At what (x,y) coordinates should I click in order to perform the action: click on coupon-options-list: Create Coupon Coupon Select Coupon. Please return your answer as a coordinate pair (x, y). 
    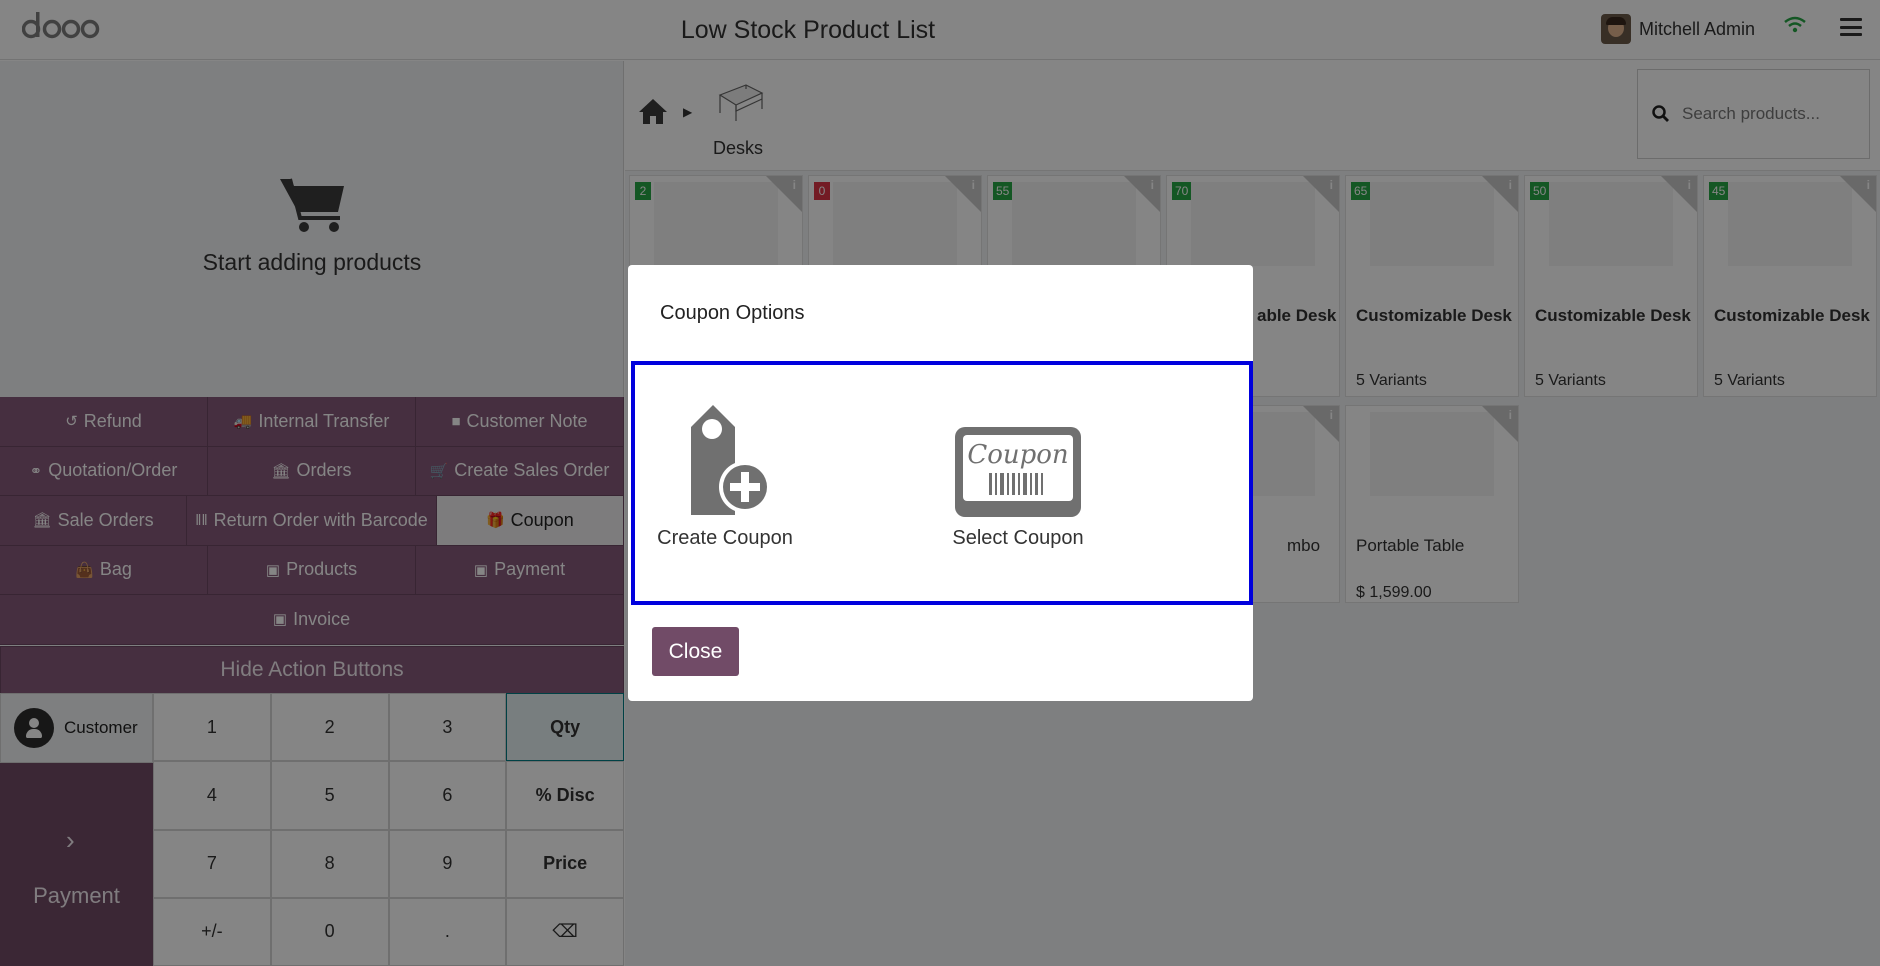
    Looking at the image, I should click on (942, 483).